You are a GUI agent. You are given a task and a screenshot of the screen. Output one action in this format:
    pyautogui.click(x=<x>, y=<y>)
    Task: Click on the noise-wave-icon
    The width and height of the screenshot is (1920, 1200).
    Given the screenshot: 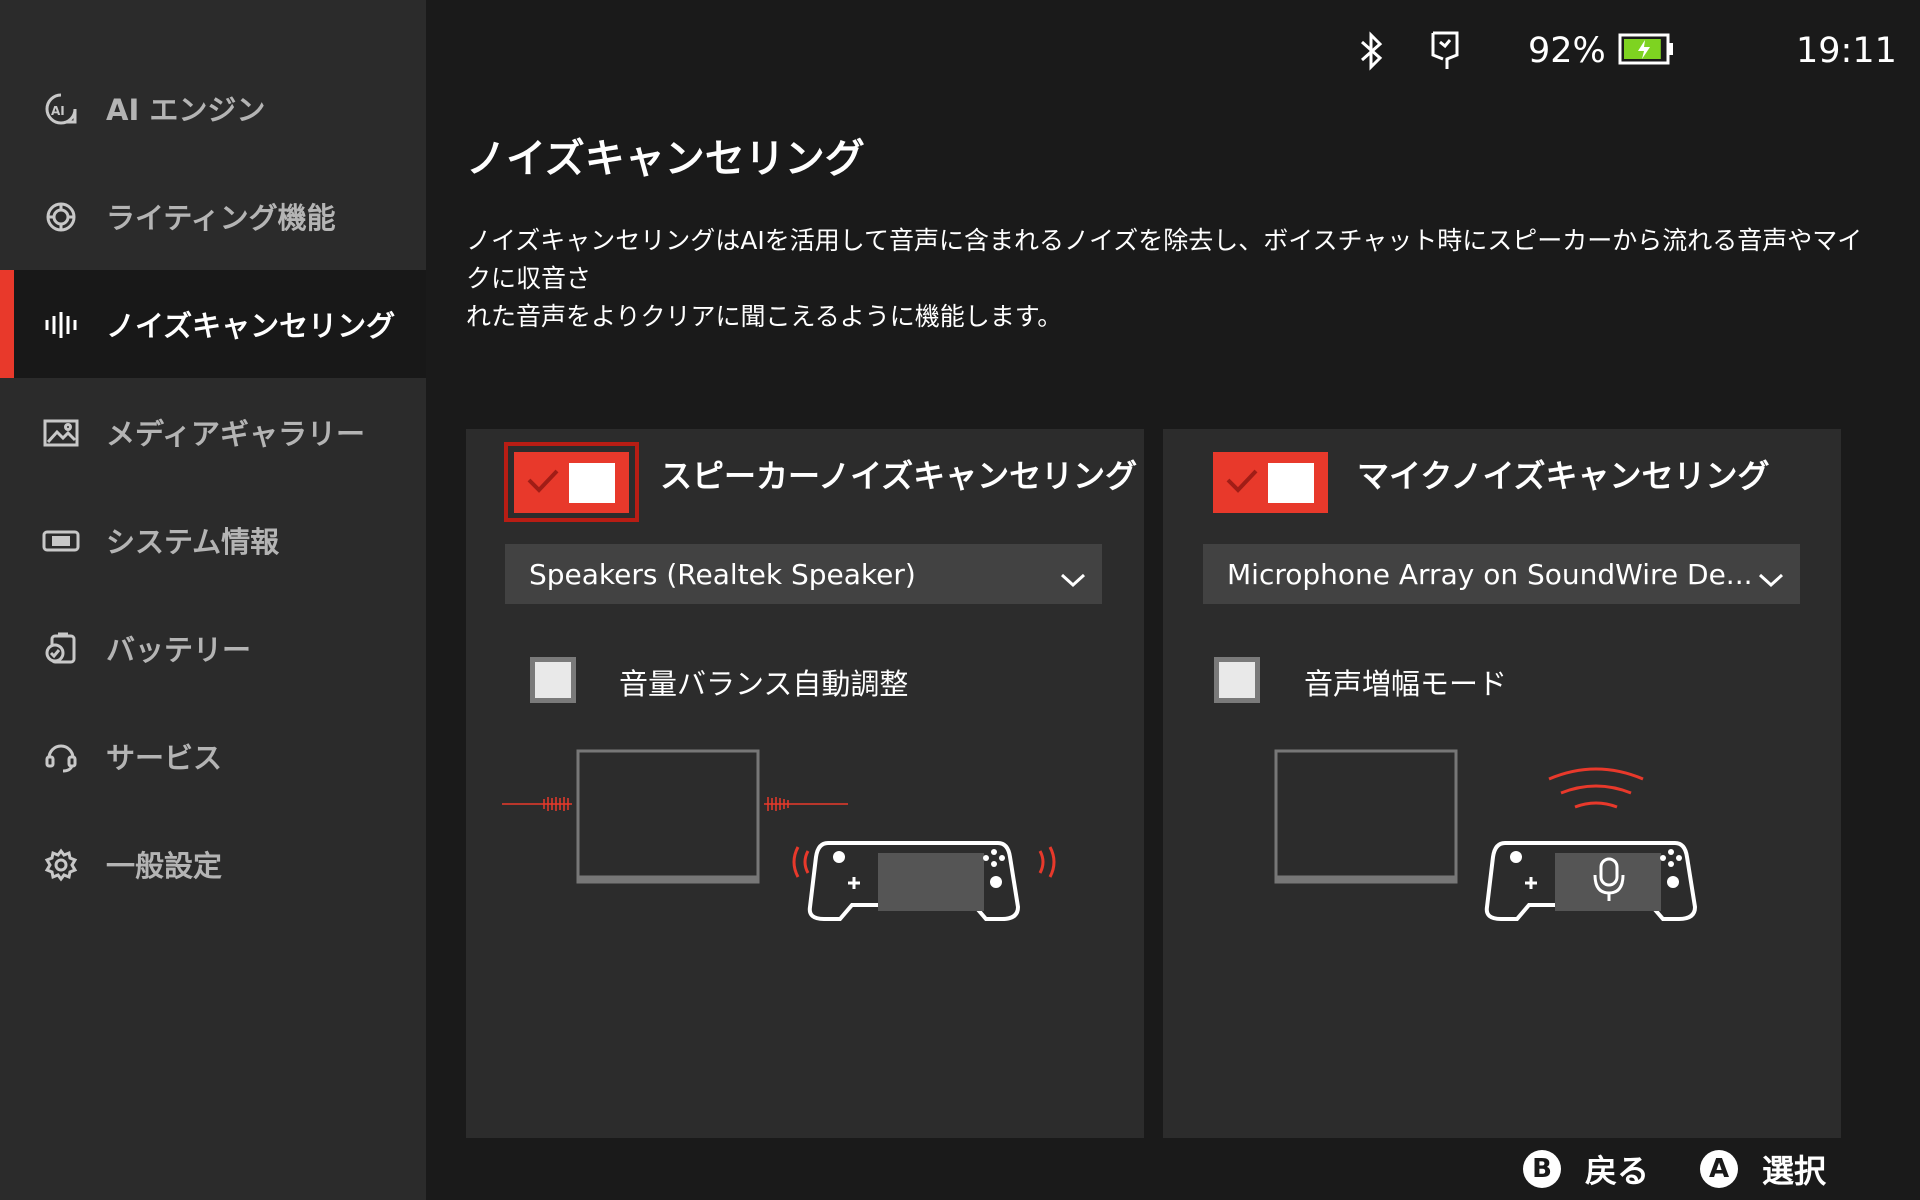 What is the action you would take?
    pyautogui.click(x=61, y=325)
    